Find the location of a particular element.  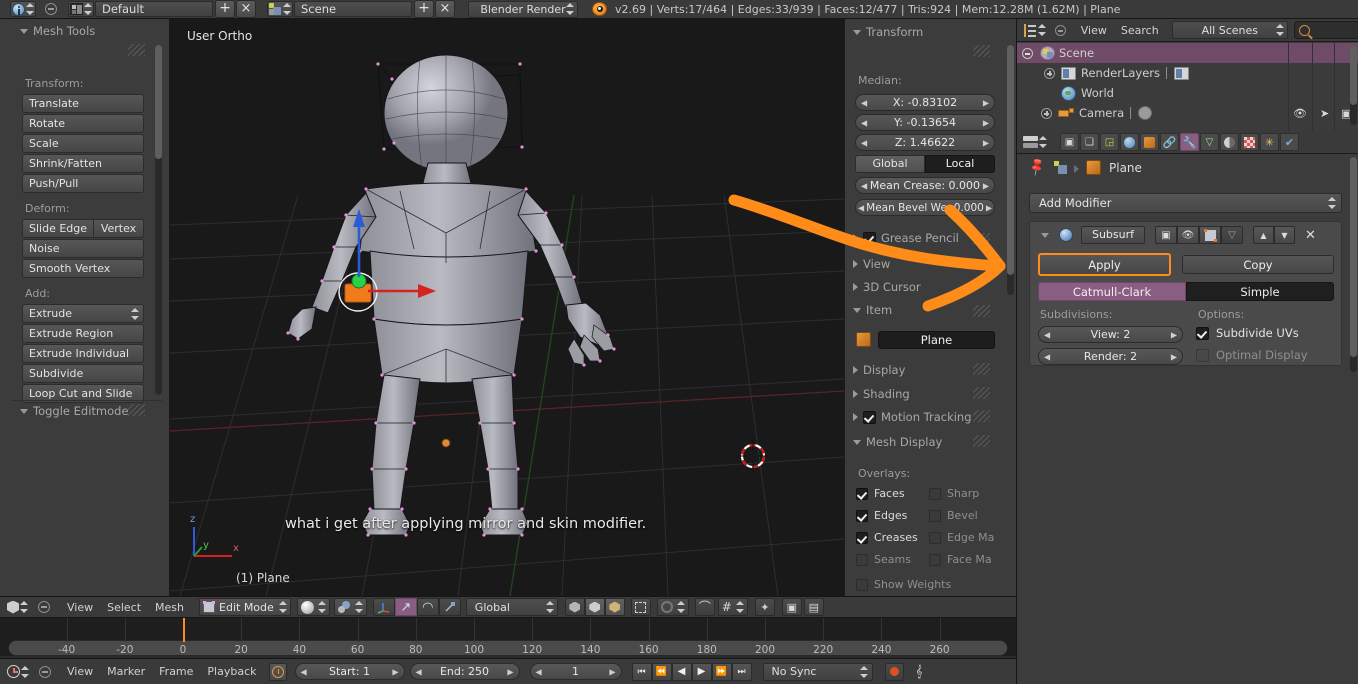

smooth-vertex-button: Smooth Vertex is located at coordinates (83, 268).